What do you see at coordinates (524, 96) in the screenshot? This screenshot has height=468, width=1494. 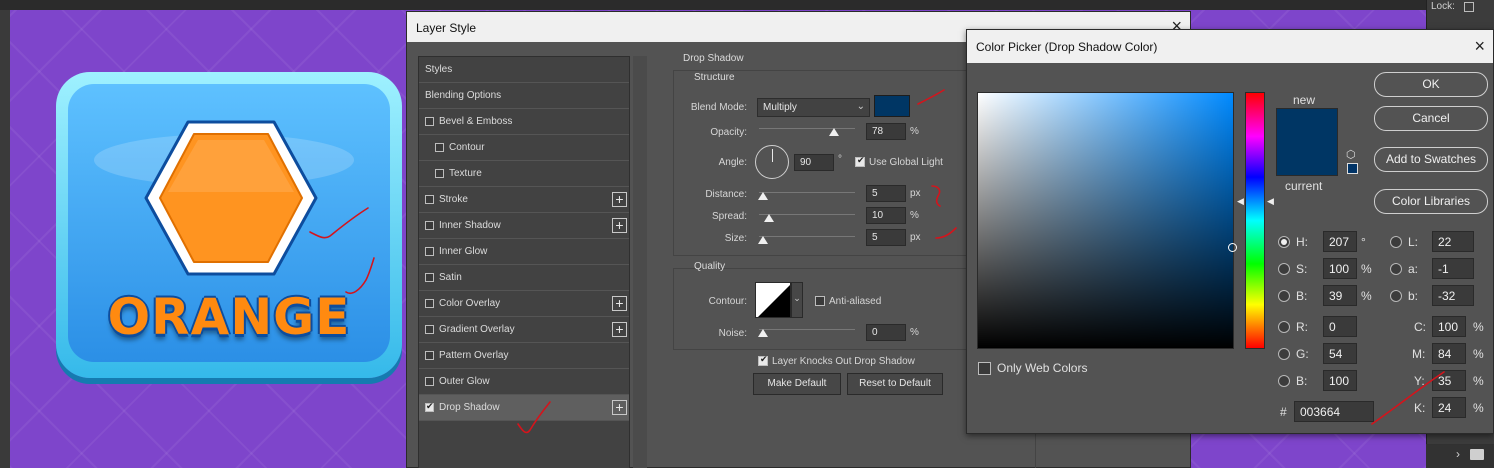 I see `style-item-blending-options: Blending Options` at bounding box center [524, 96].